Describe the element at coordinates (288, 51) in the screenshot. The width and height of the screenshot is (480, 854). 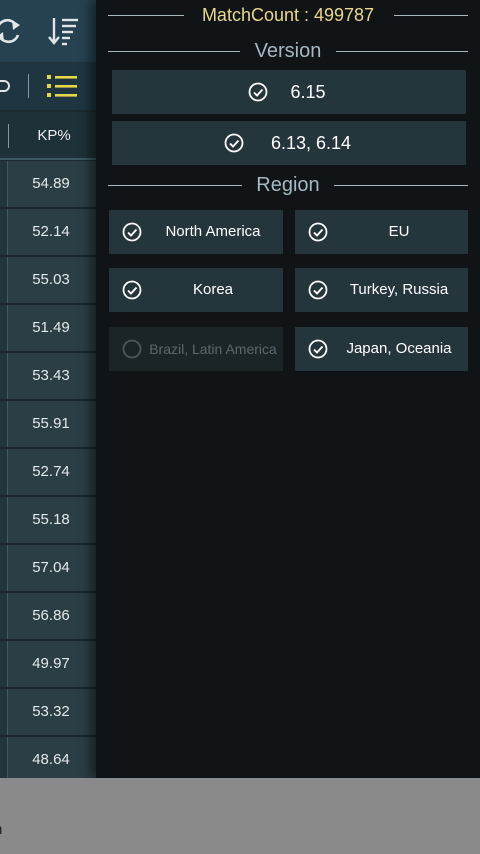
I see `version-heading: Version` at that location.